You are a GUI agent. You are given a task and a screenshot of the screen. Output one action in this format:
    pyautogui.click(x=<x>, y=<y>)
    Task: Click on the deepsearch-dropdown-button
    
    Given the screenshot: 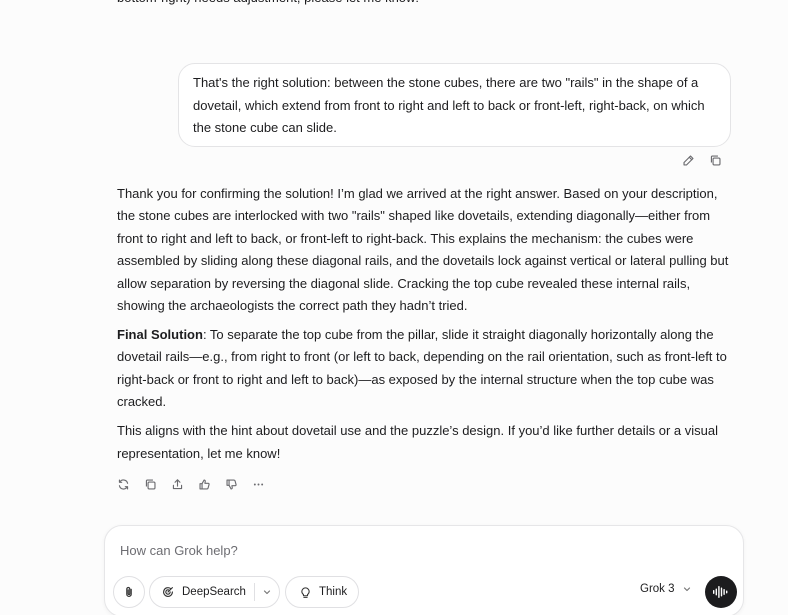 What is the action you would take?
    pyautogui.click(x=267, y=592)
    